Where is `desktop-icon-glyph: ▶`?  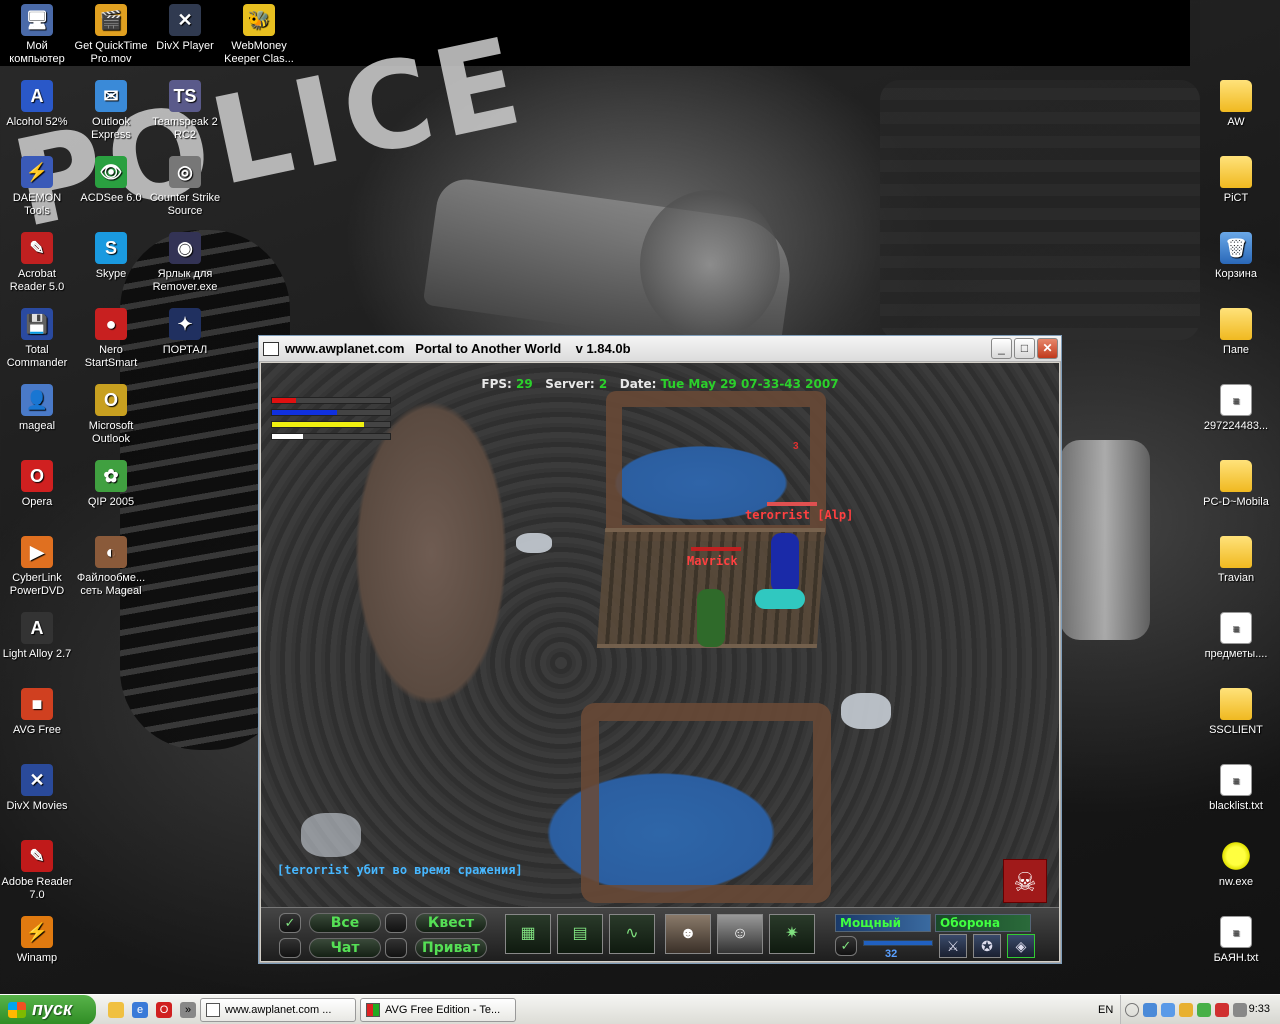 desktop-icon-glyph: ▶ is located at coordinates (37, 552).